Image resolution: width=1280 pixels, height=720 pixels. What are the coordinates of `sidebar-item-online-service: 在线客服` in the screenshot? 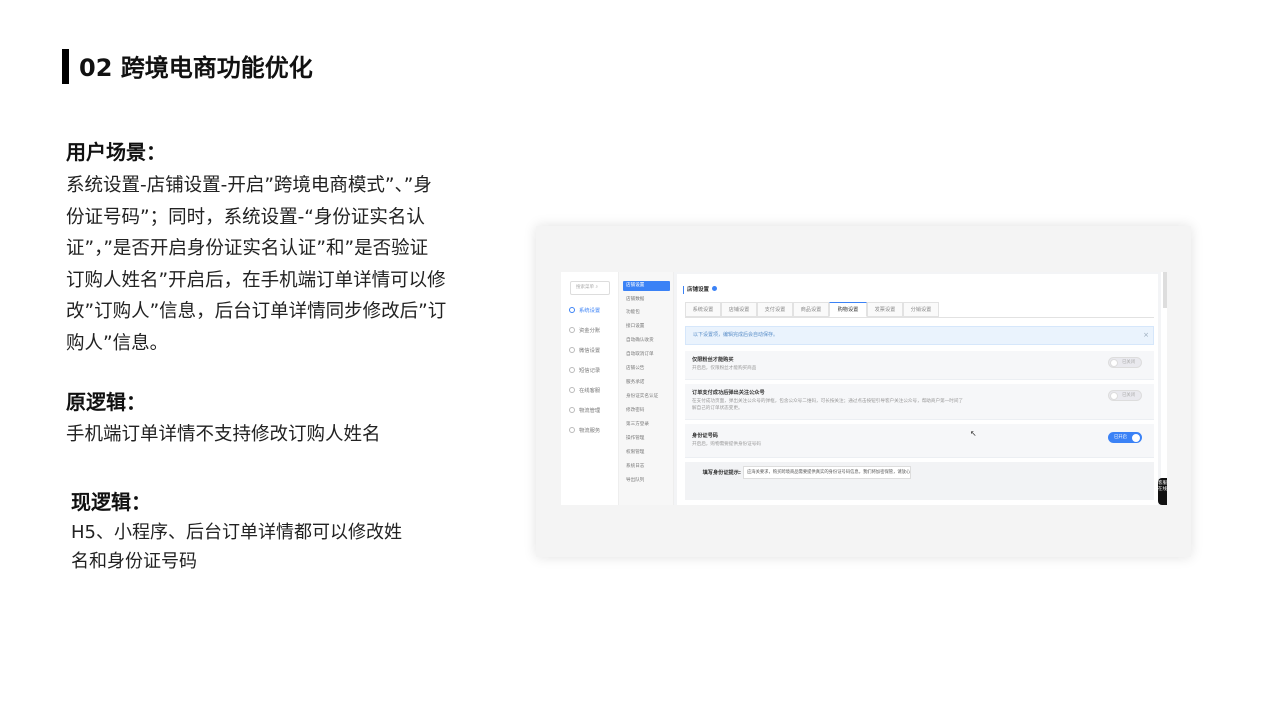 It's located at (584, 391).